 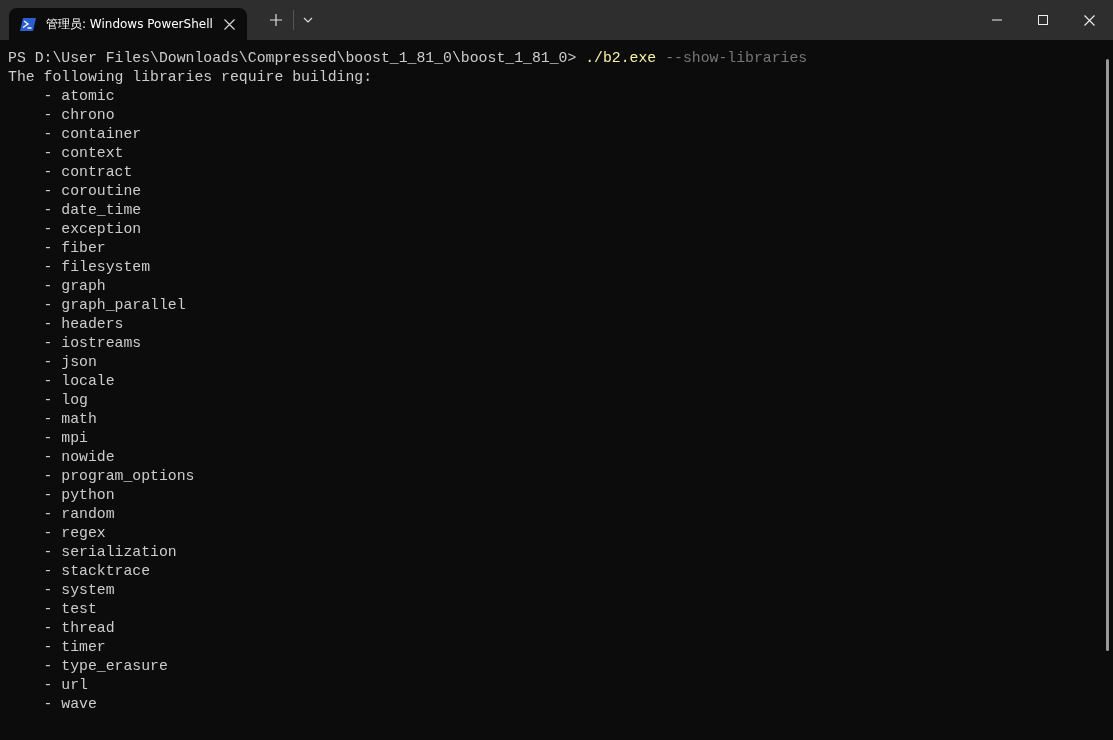 I want to click on library-item: - type_erasure, so click(x=105, y=666).